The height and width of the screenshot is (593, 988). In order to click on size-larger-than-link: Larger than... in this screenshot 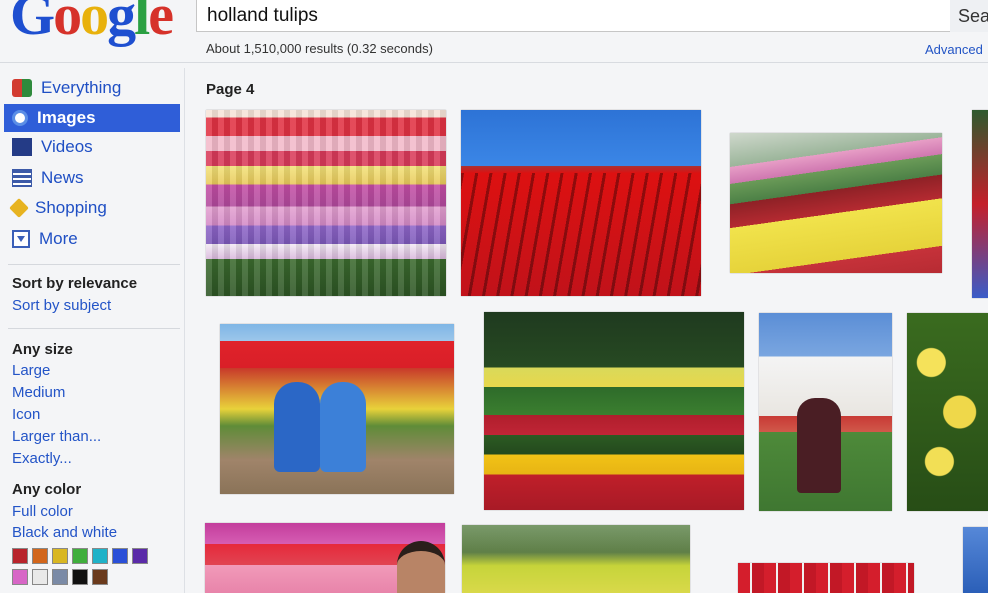, I will do `click(56, 436)`.